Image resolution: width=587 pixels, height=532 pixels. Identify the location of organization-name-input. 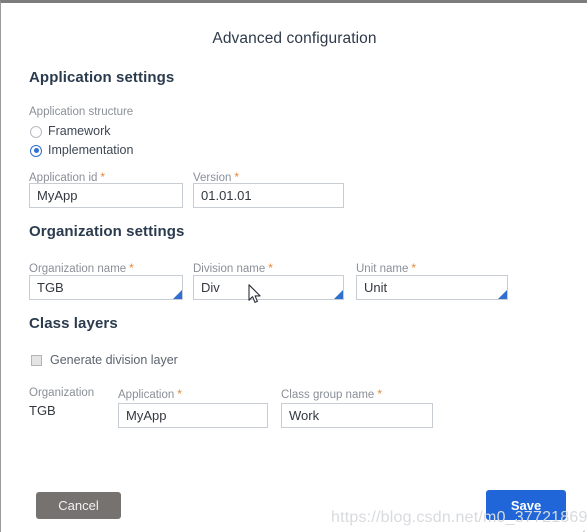
(106, 287).